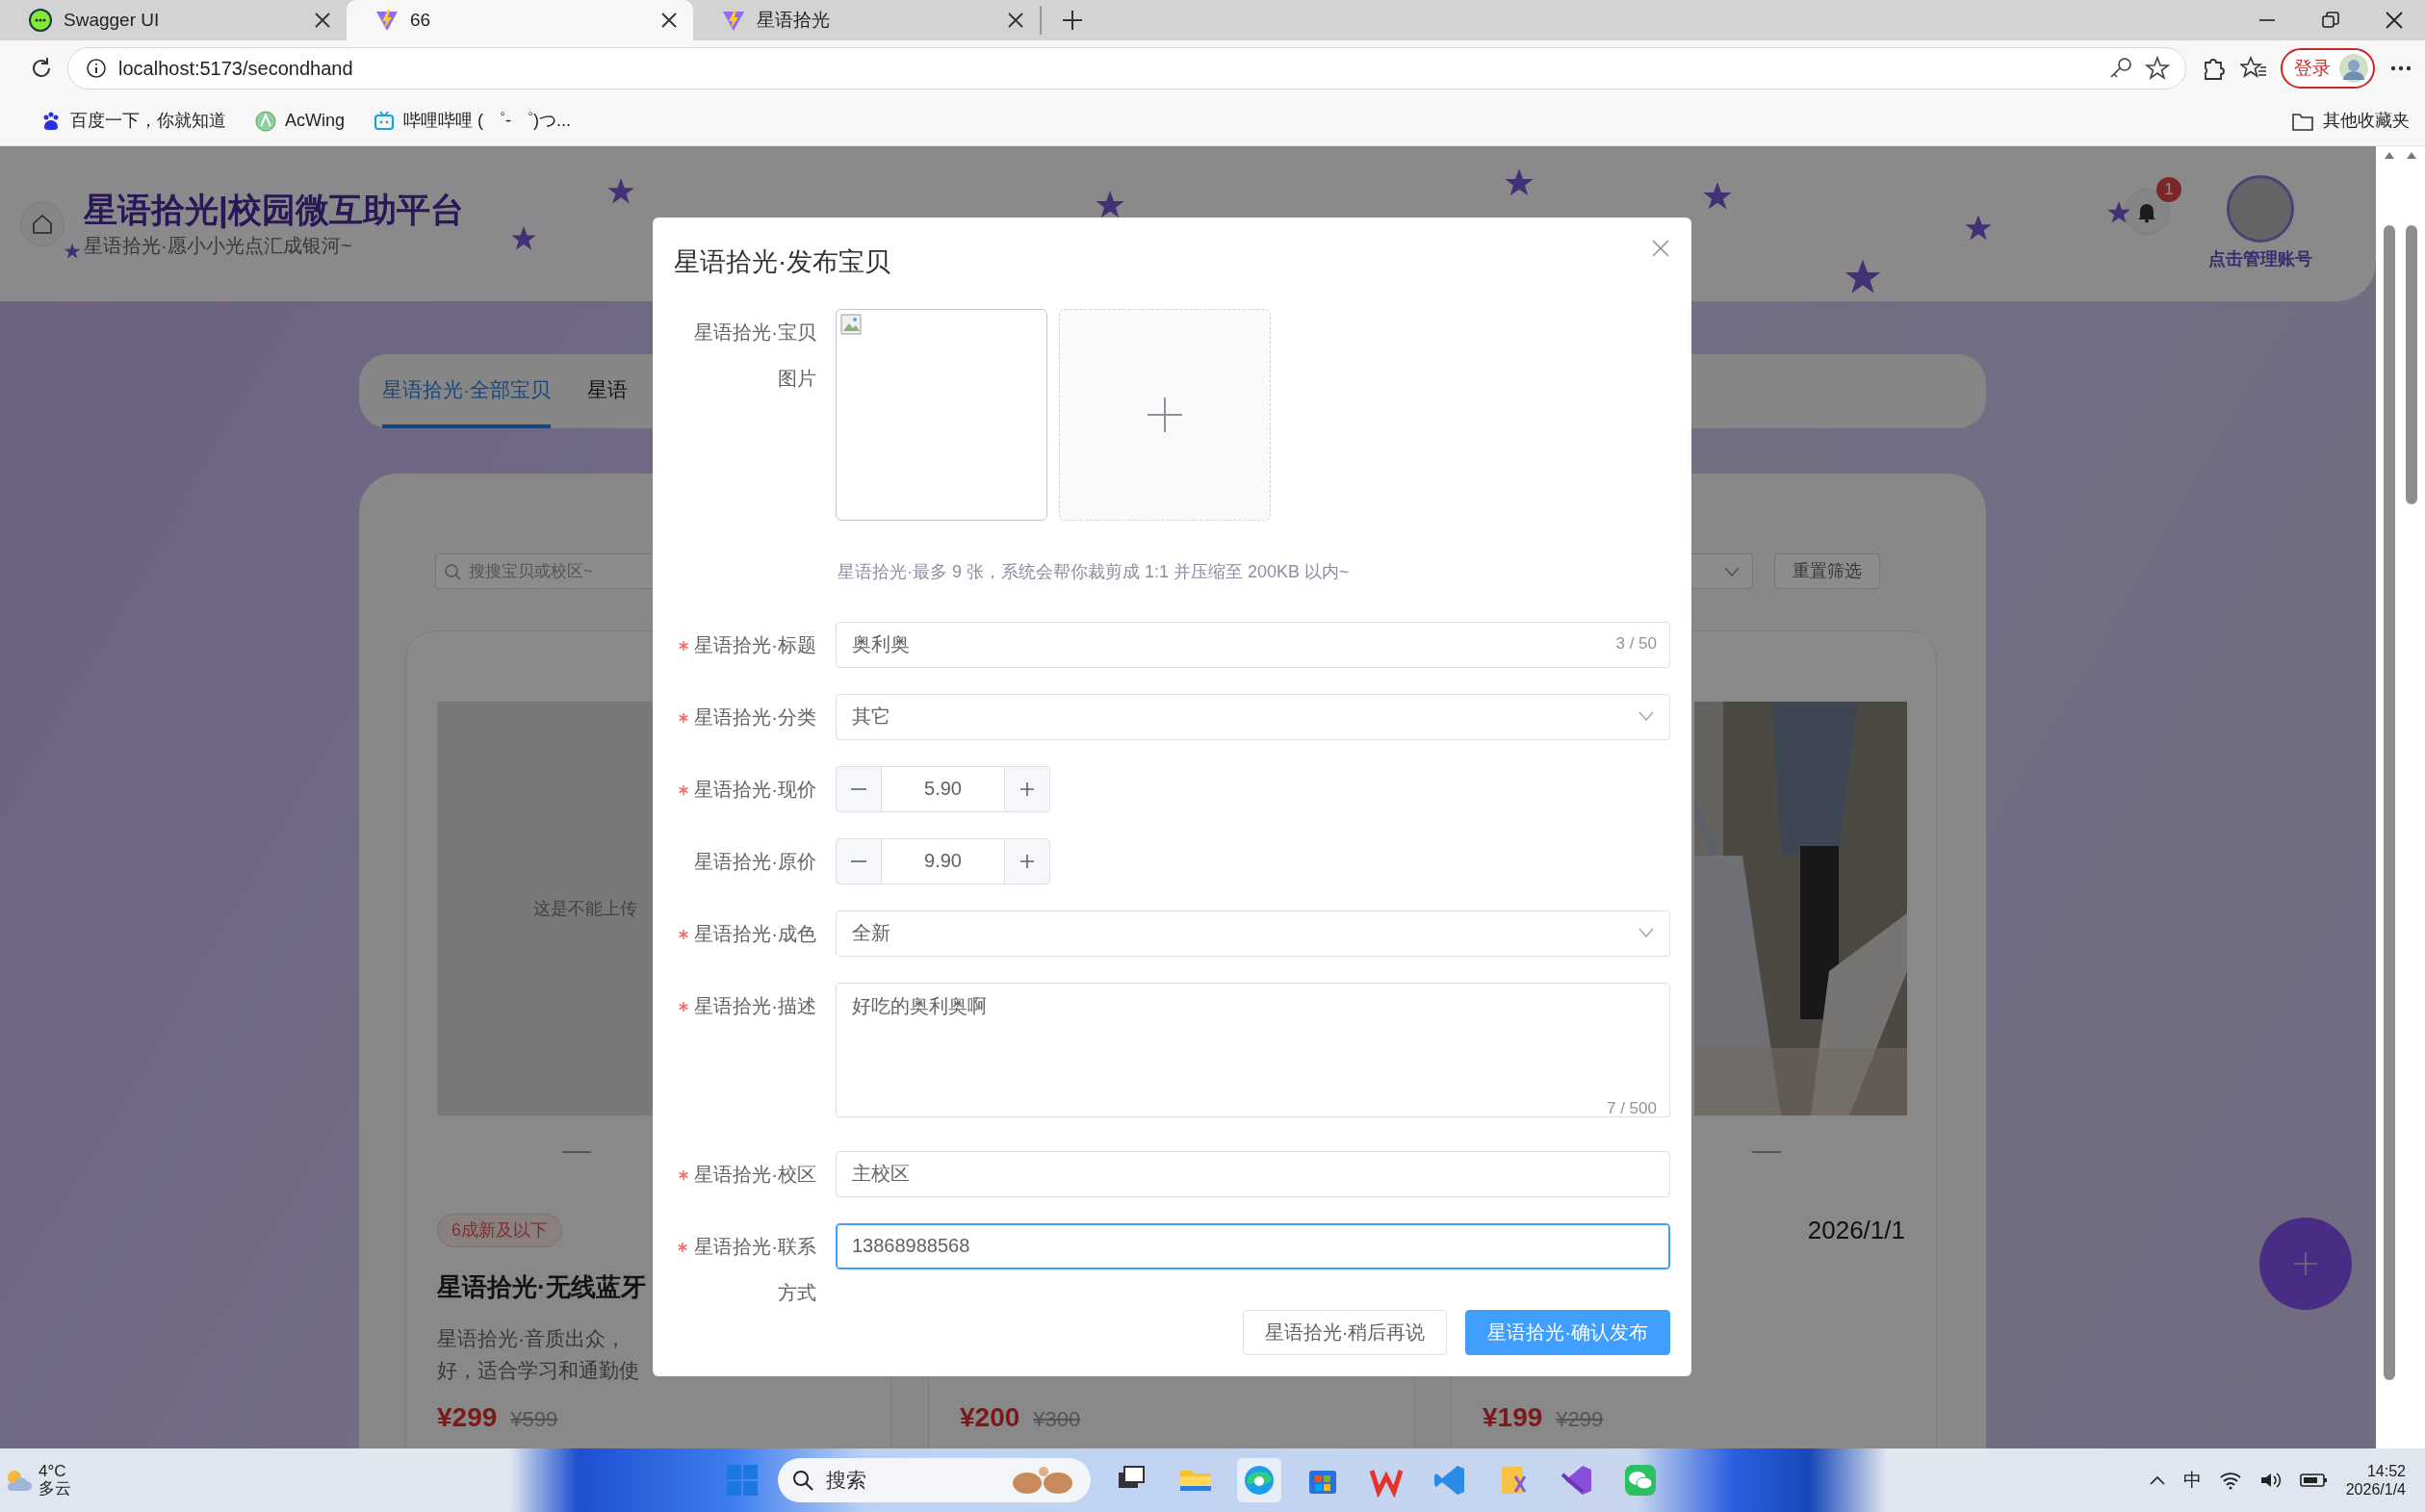  I want to click on placeholder-text: 这是不能上传, so click(585, 908).